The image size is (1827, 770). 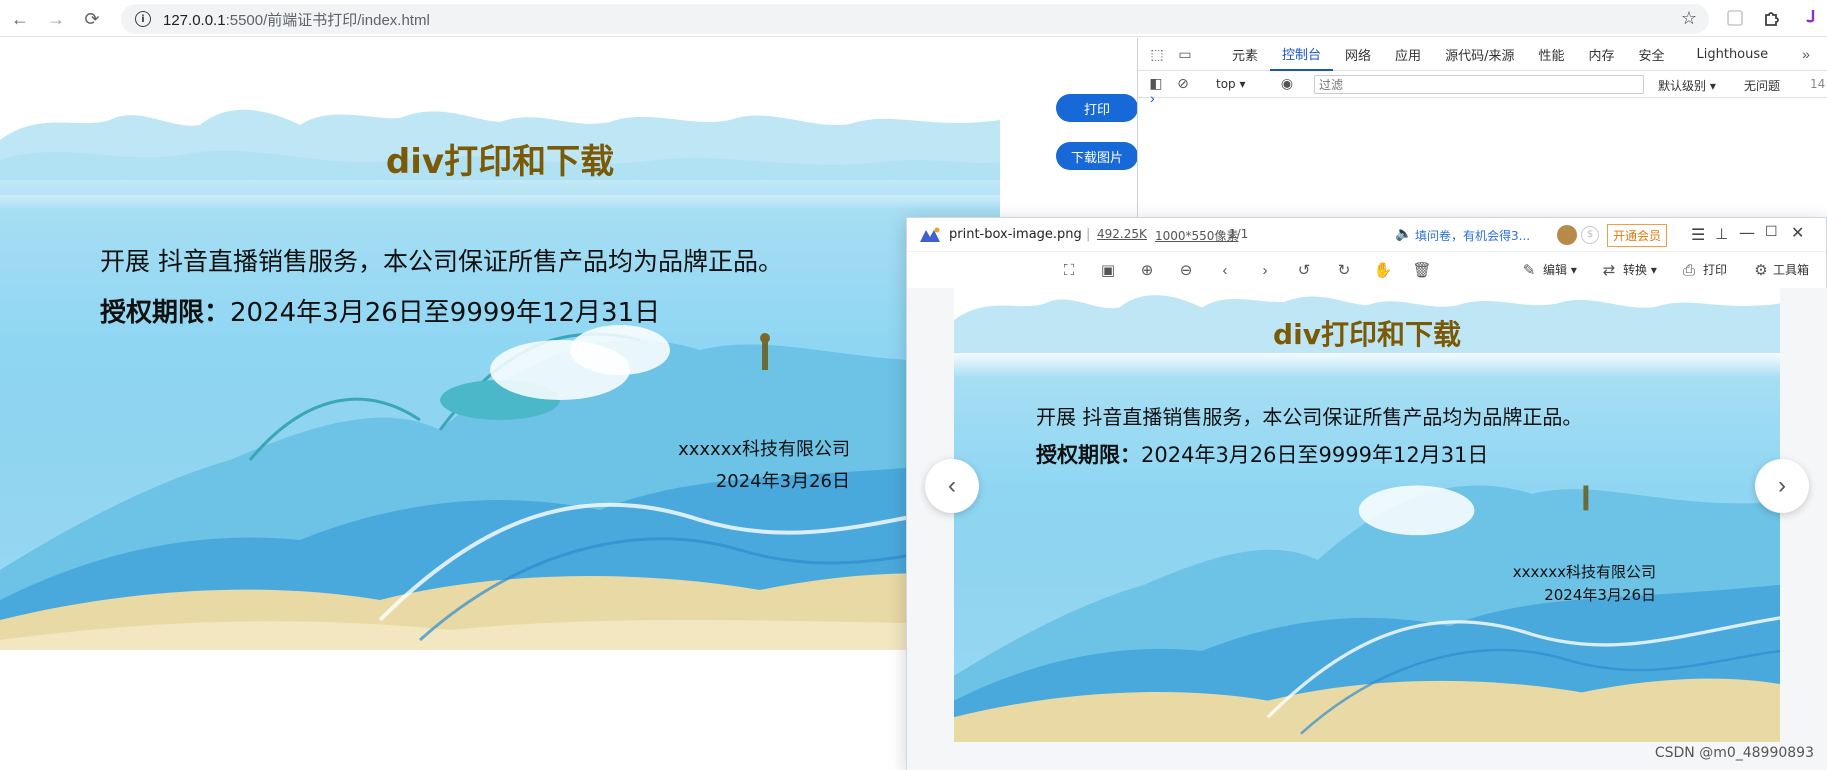 I want to click on preview-signature: xxxxxx科技有限公司 2024年3月26日, so click(x=1584, y=583).